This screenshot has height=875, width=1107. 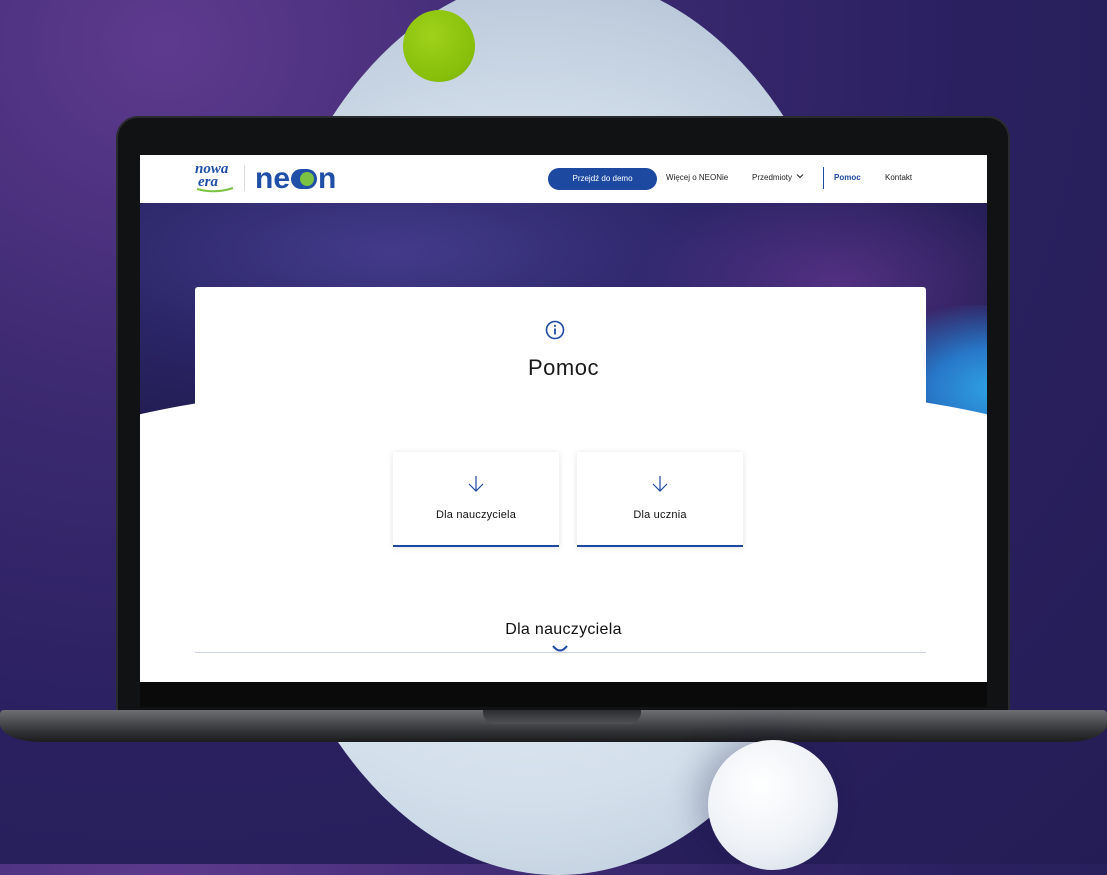 I want to click on nav-link-kontakt: Kontakt, so click(x=898, y=177).